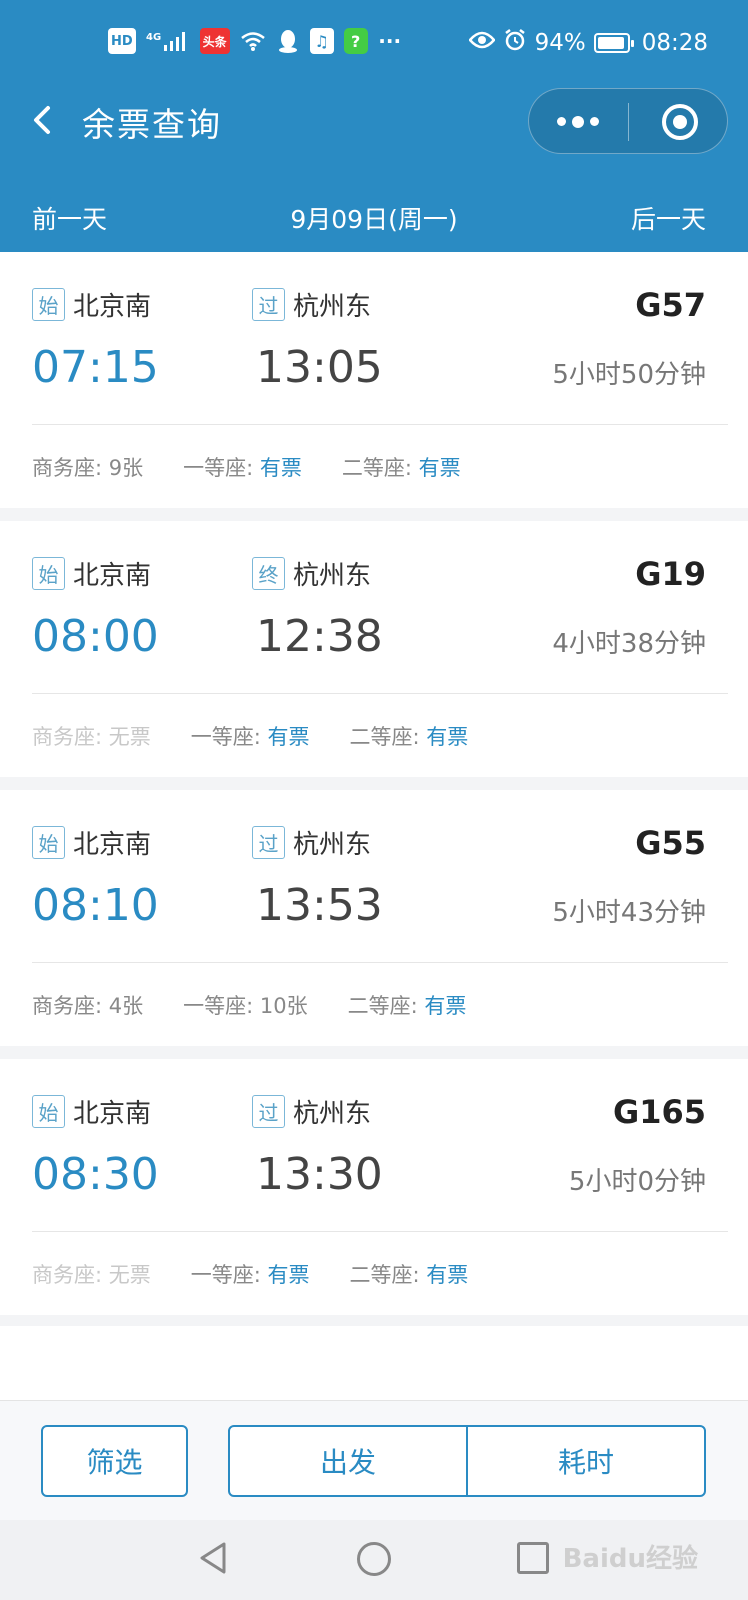 This screenshot has width=748, height=1600. What do you see at coordinates (319, 1174) in the screenshot?
I see `arrive-time: 13:30` at bounding box center [319, 1174].